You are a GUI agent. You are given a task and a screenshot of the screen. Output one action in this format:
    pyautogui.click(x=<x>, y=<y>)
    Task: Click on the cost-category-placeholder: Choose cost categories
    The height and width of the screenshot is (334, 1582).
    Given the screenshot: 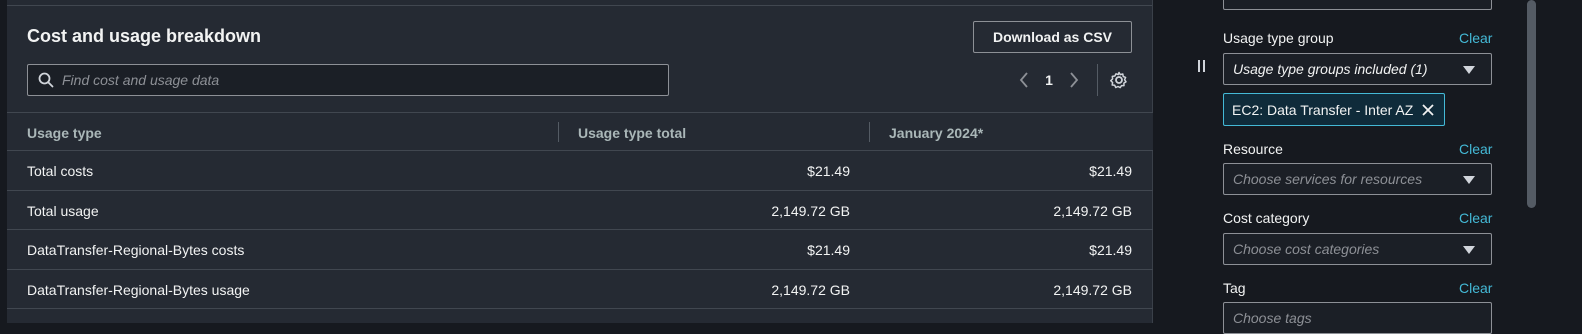 What is the action you would take?
    pyautogui.click(x=1306, y=249)
    